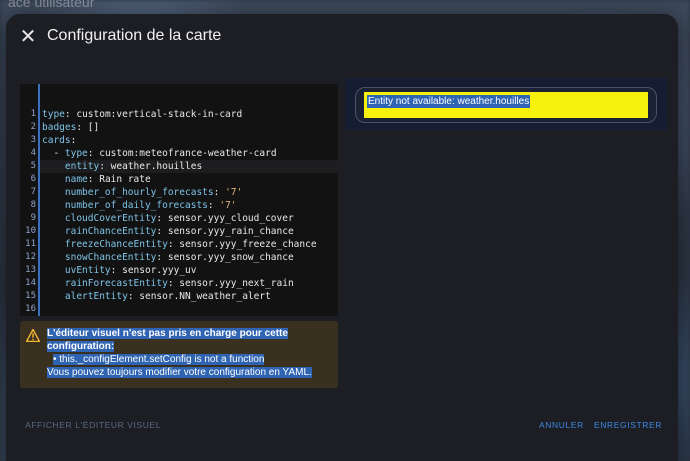  I want to click on code-line: name: Rain rate, so click(96, 179).